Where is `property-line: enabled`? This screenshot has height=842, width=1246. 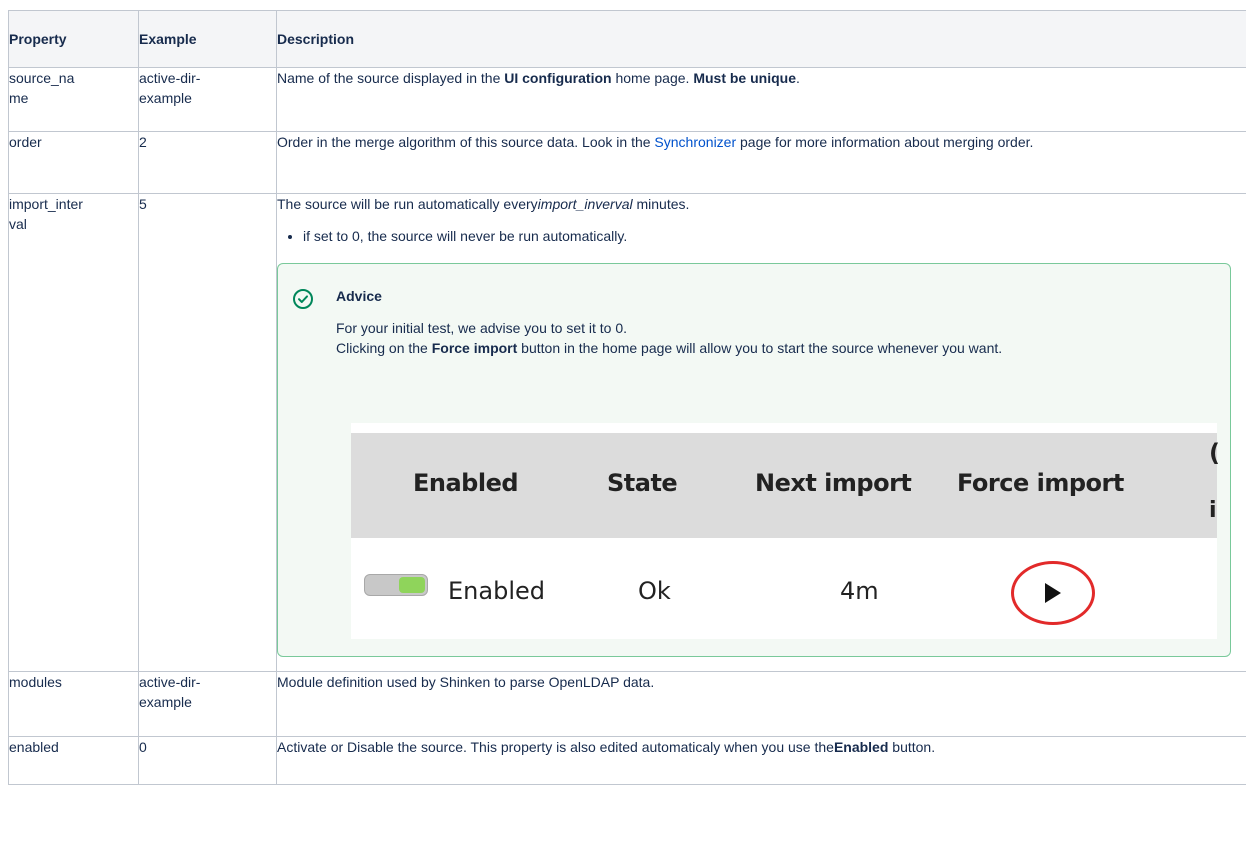
property-line: enabled is located at coordinates (34, 747).